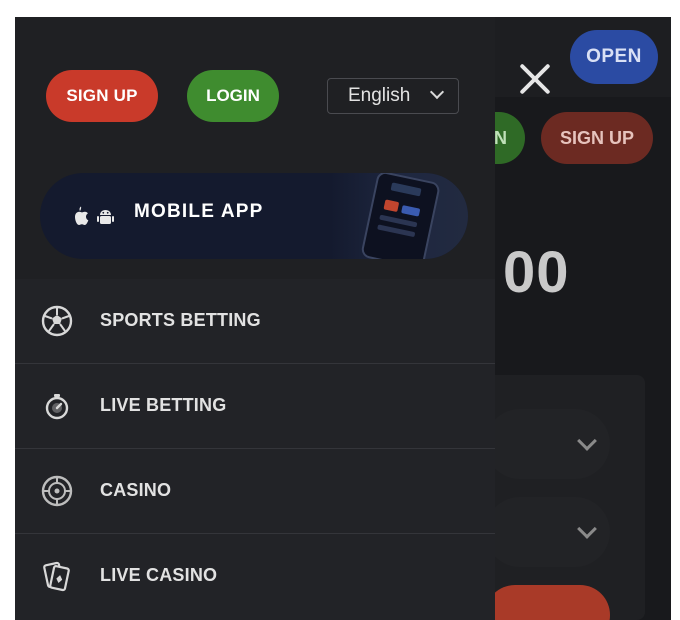 Image resolution: width=680 pixels, height=620 pixels. Describe the element at coordinates (597, 138) in the screenshot. I see `background-signup-button: SIGN UP` at that location.